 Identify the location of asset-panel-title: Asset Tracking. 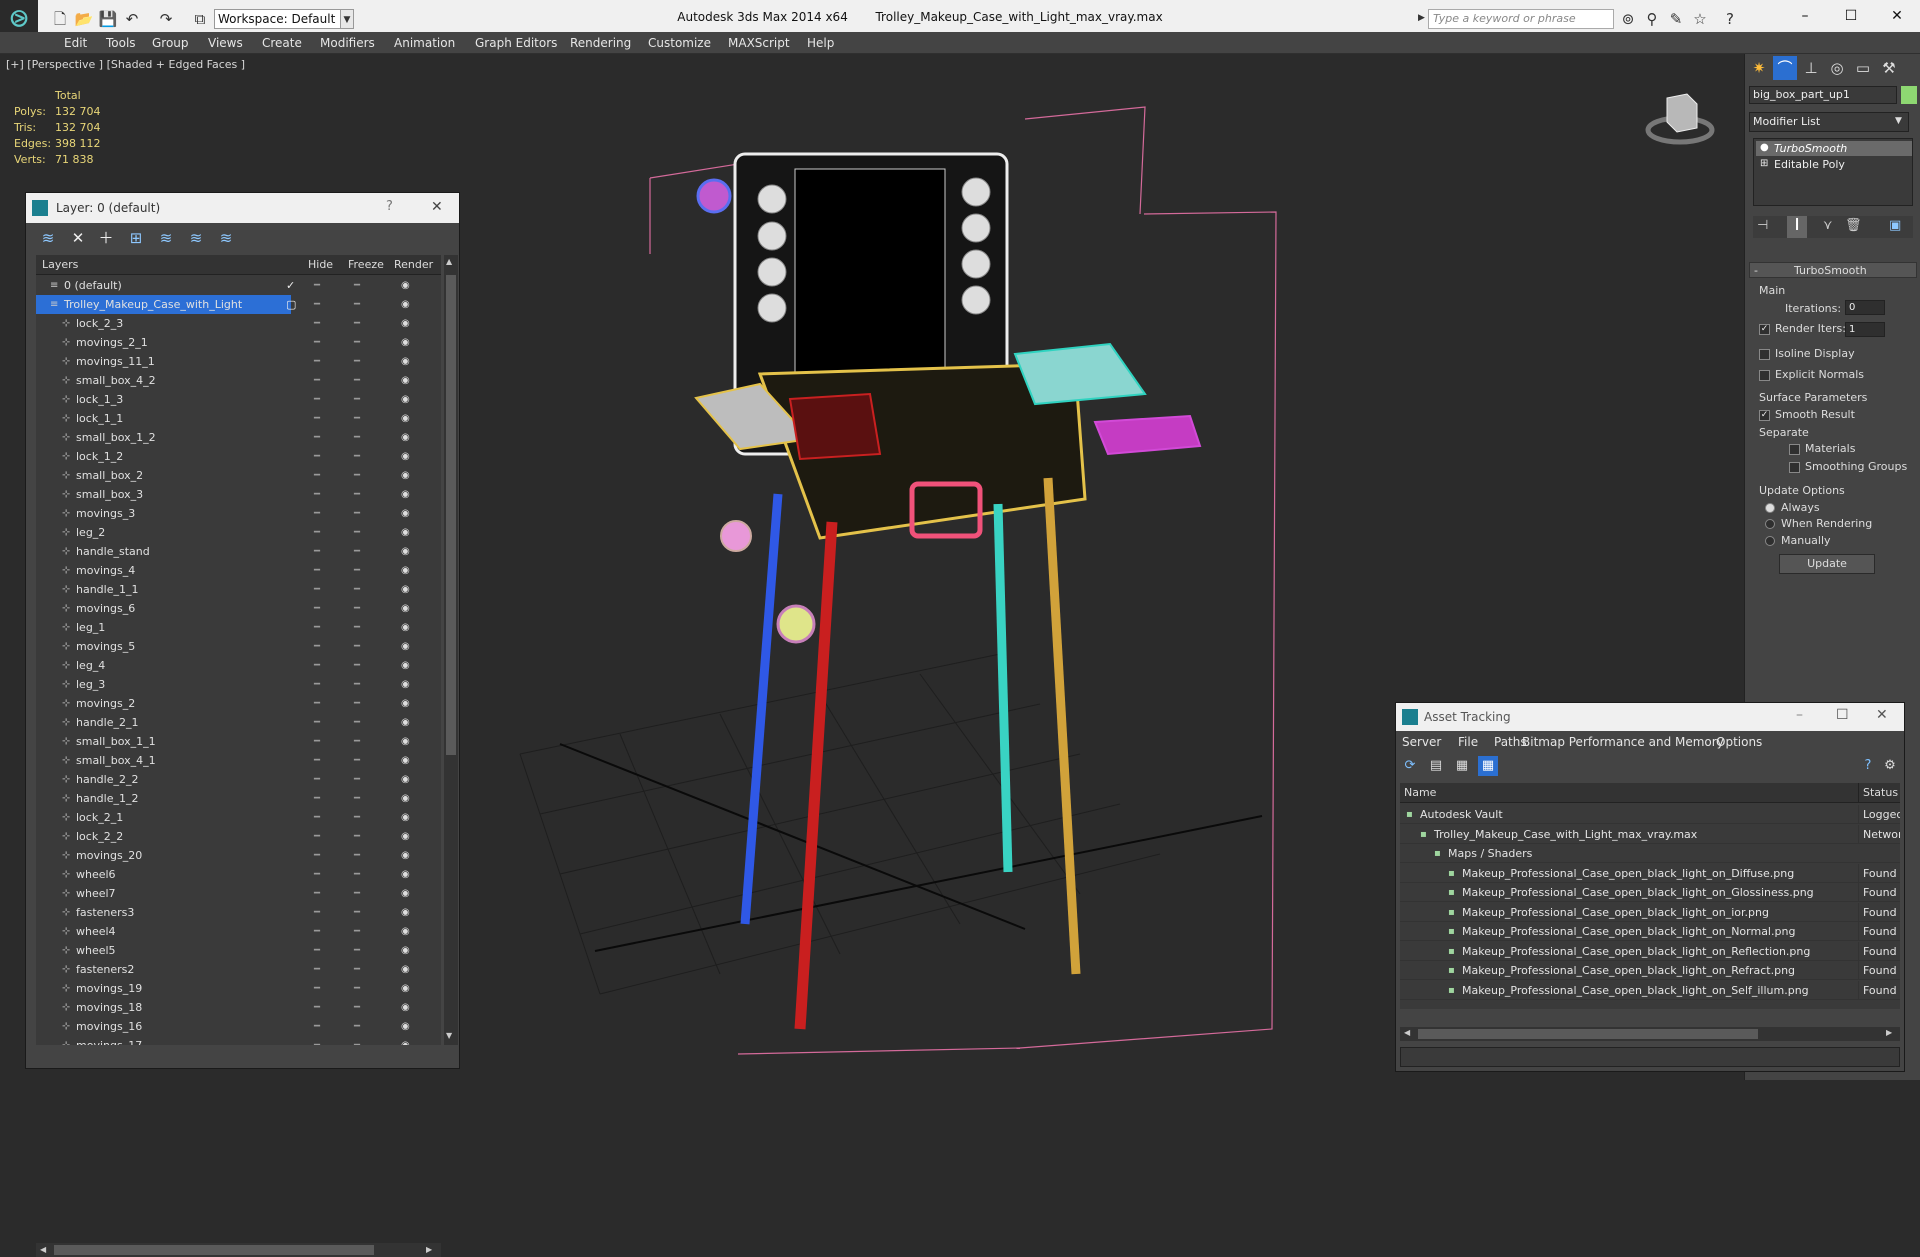
(1650, 717).